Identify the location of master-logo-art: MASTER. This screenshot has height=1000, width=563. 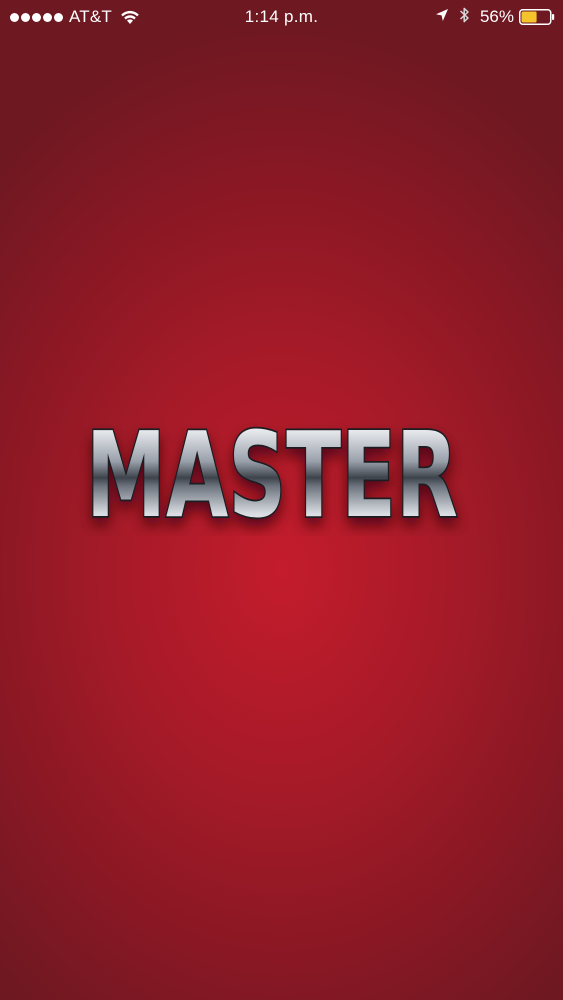
(272, 470).